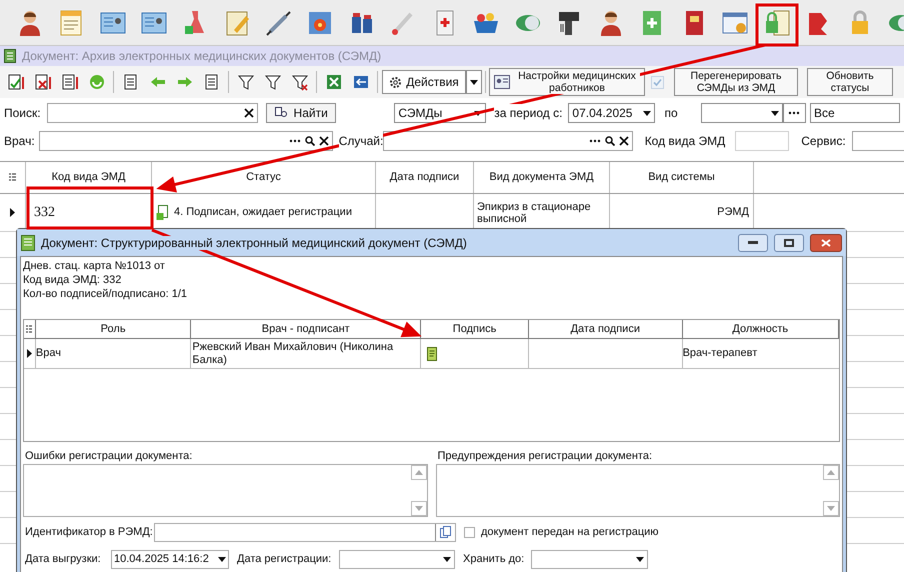 The width and height of the screenshot is (904, 572). What do you see at coordinates (570, 532) in the screenshot?
I see `checkbox-label: документ передан на регистрацию` at bounding box center [570, 532].